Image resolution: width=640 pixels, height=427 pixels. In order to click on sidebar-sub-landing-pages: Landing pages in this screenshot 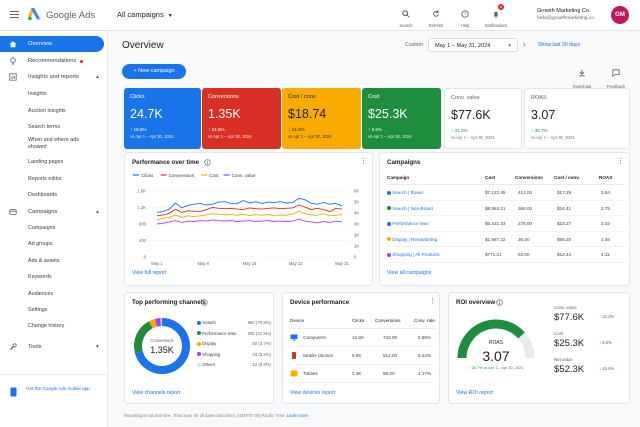, I will do `click(45, 162)`.